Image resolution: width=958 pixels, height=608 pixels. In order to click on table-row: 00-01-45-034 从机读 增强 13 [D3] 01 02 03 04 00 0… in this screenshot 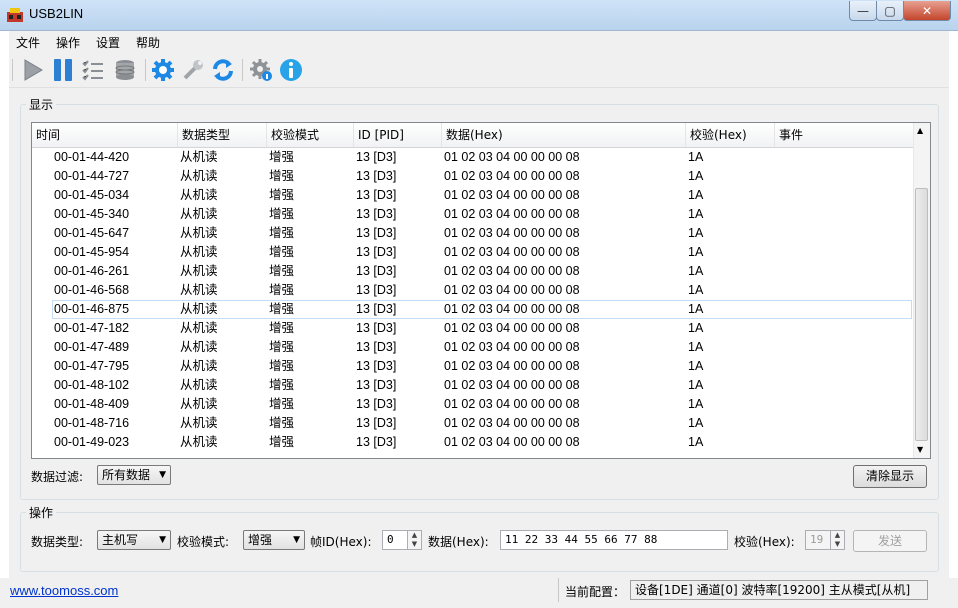, I will do `click(472, 195)`.